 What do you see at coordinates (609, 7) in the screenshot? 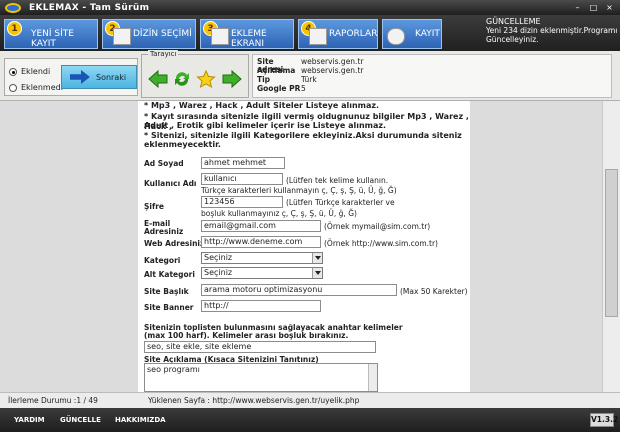
I see `close-button: ×` at bounding box center [609, 7].